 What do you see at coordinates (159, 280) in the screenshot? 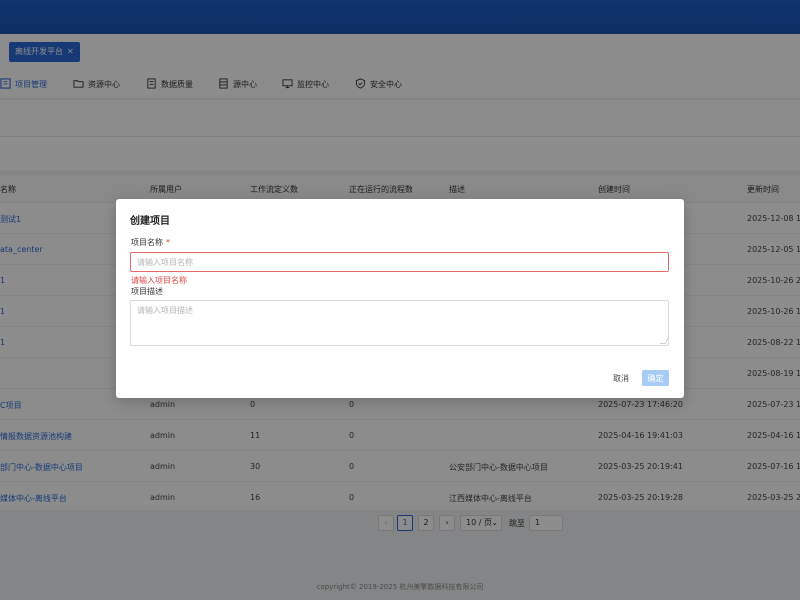
I see `project-name-error: 请输入项目名称` at bounding box center [159, 280].